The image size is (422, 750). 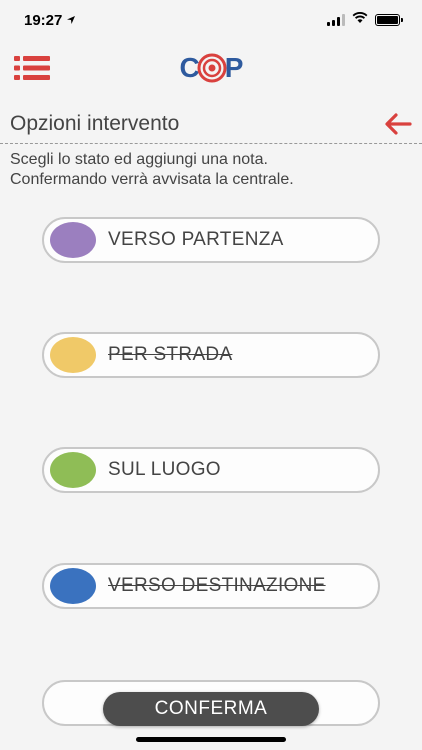 I want to click on menu-list-icon, so click(x=33, y=68).